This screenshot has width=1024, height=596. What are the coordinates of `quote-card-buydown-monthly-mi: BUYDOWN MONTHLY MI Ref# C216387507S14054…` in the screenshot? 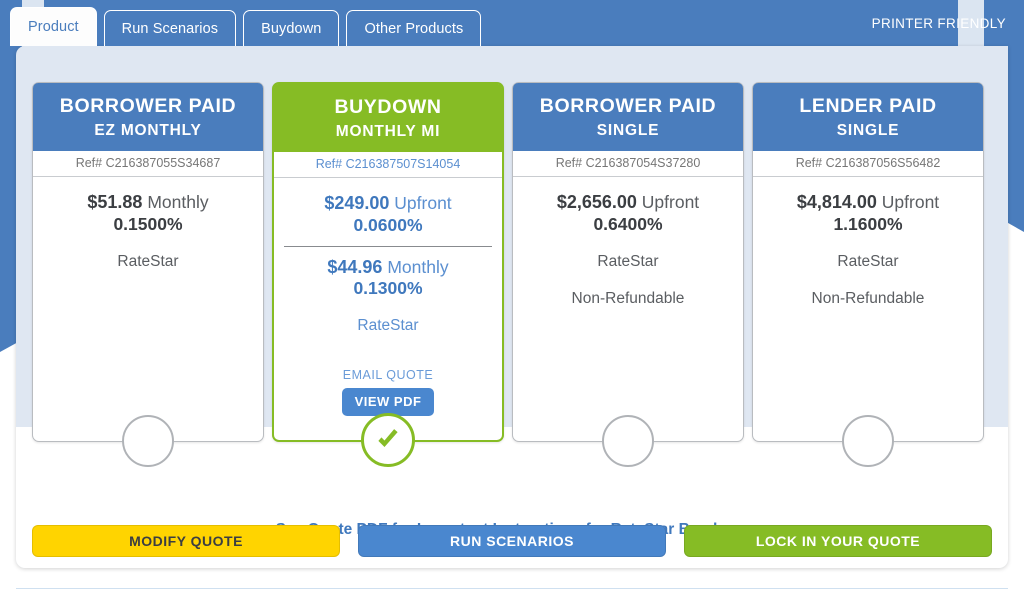 It's located at (388, 274).